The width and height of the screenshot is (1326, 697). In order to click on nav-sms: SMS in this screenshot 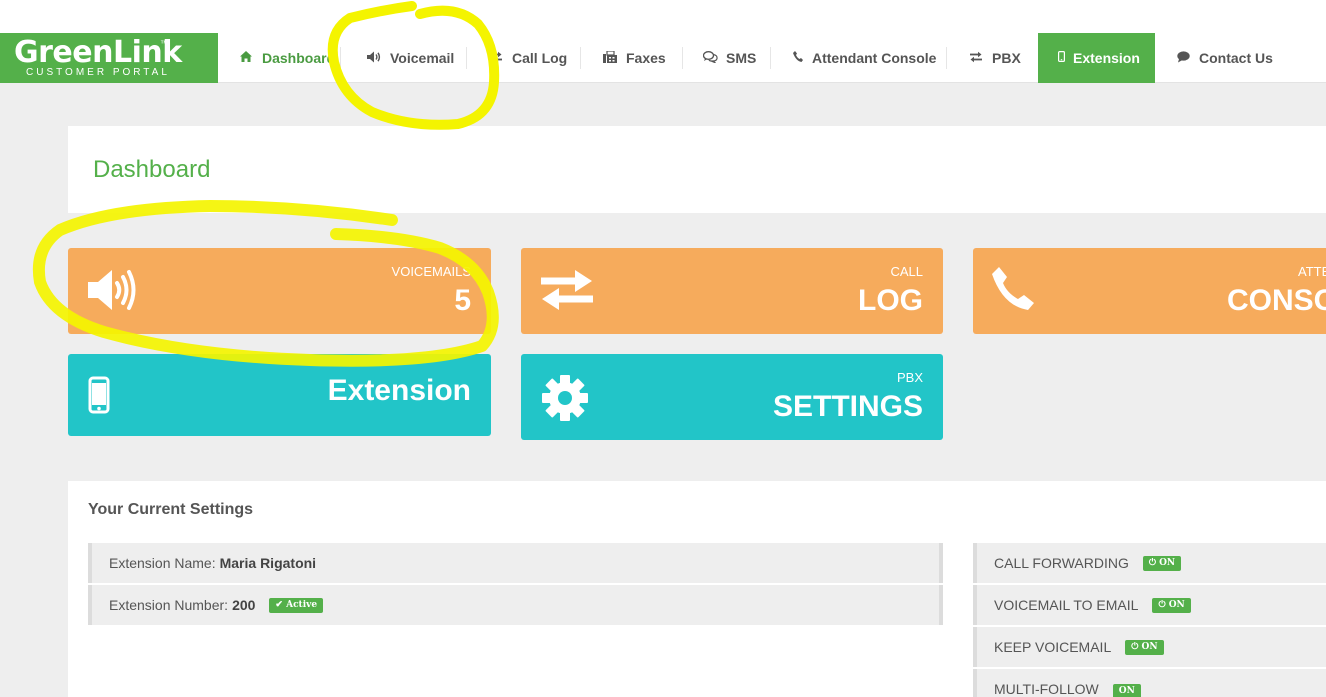, I will do `click(729, 58)`.